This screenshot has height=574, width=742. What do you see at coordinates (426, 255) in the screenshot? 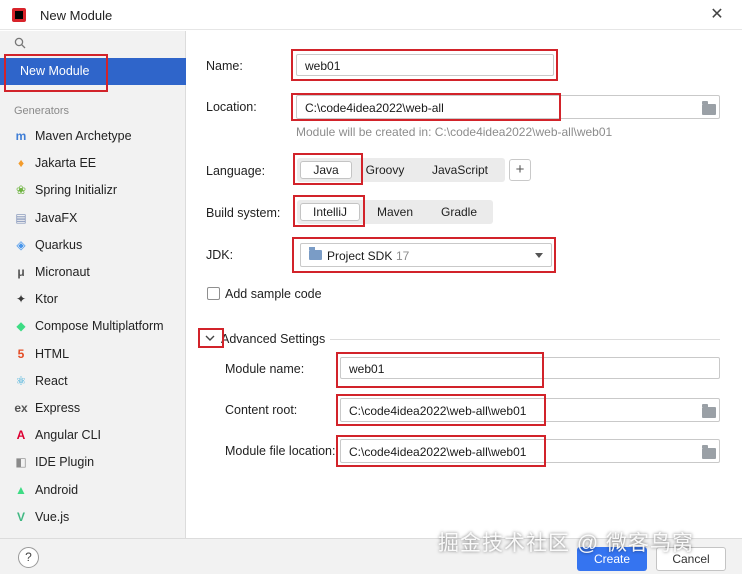
I see `jdk-dropdown: Project SDK 17` at bounding box center [426, 255].